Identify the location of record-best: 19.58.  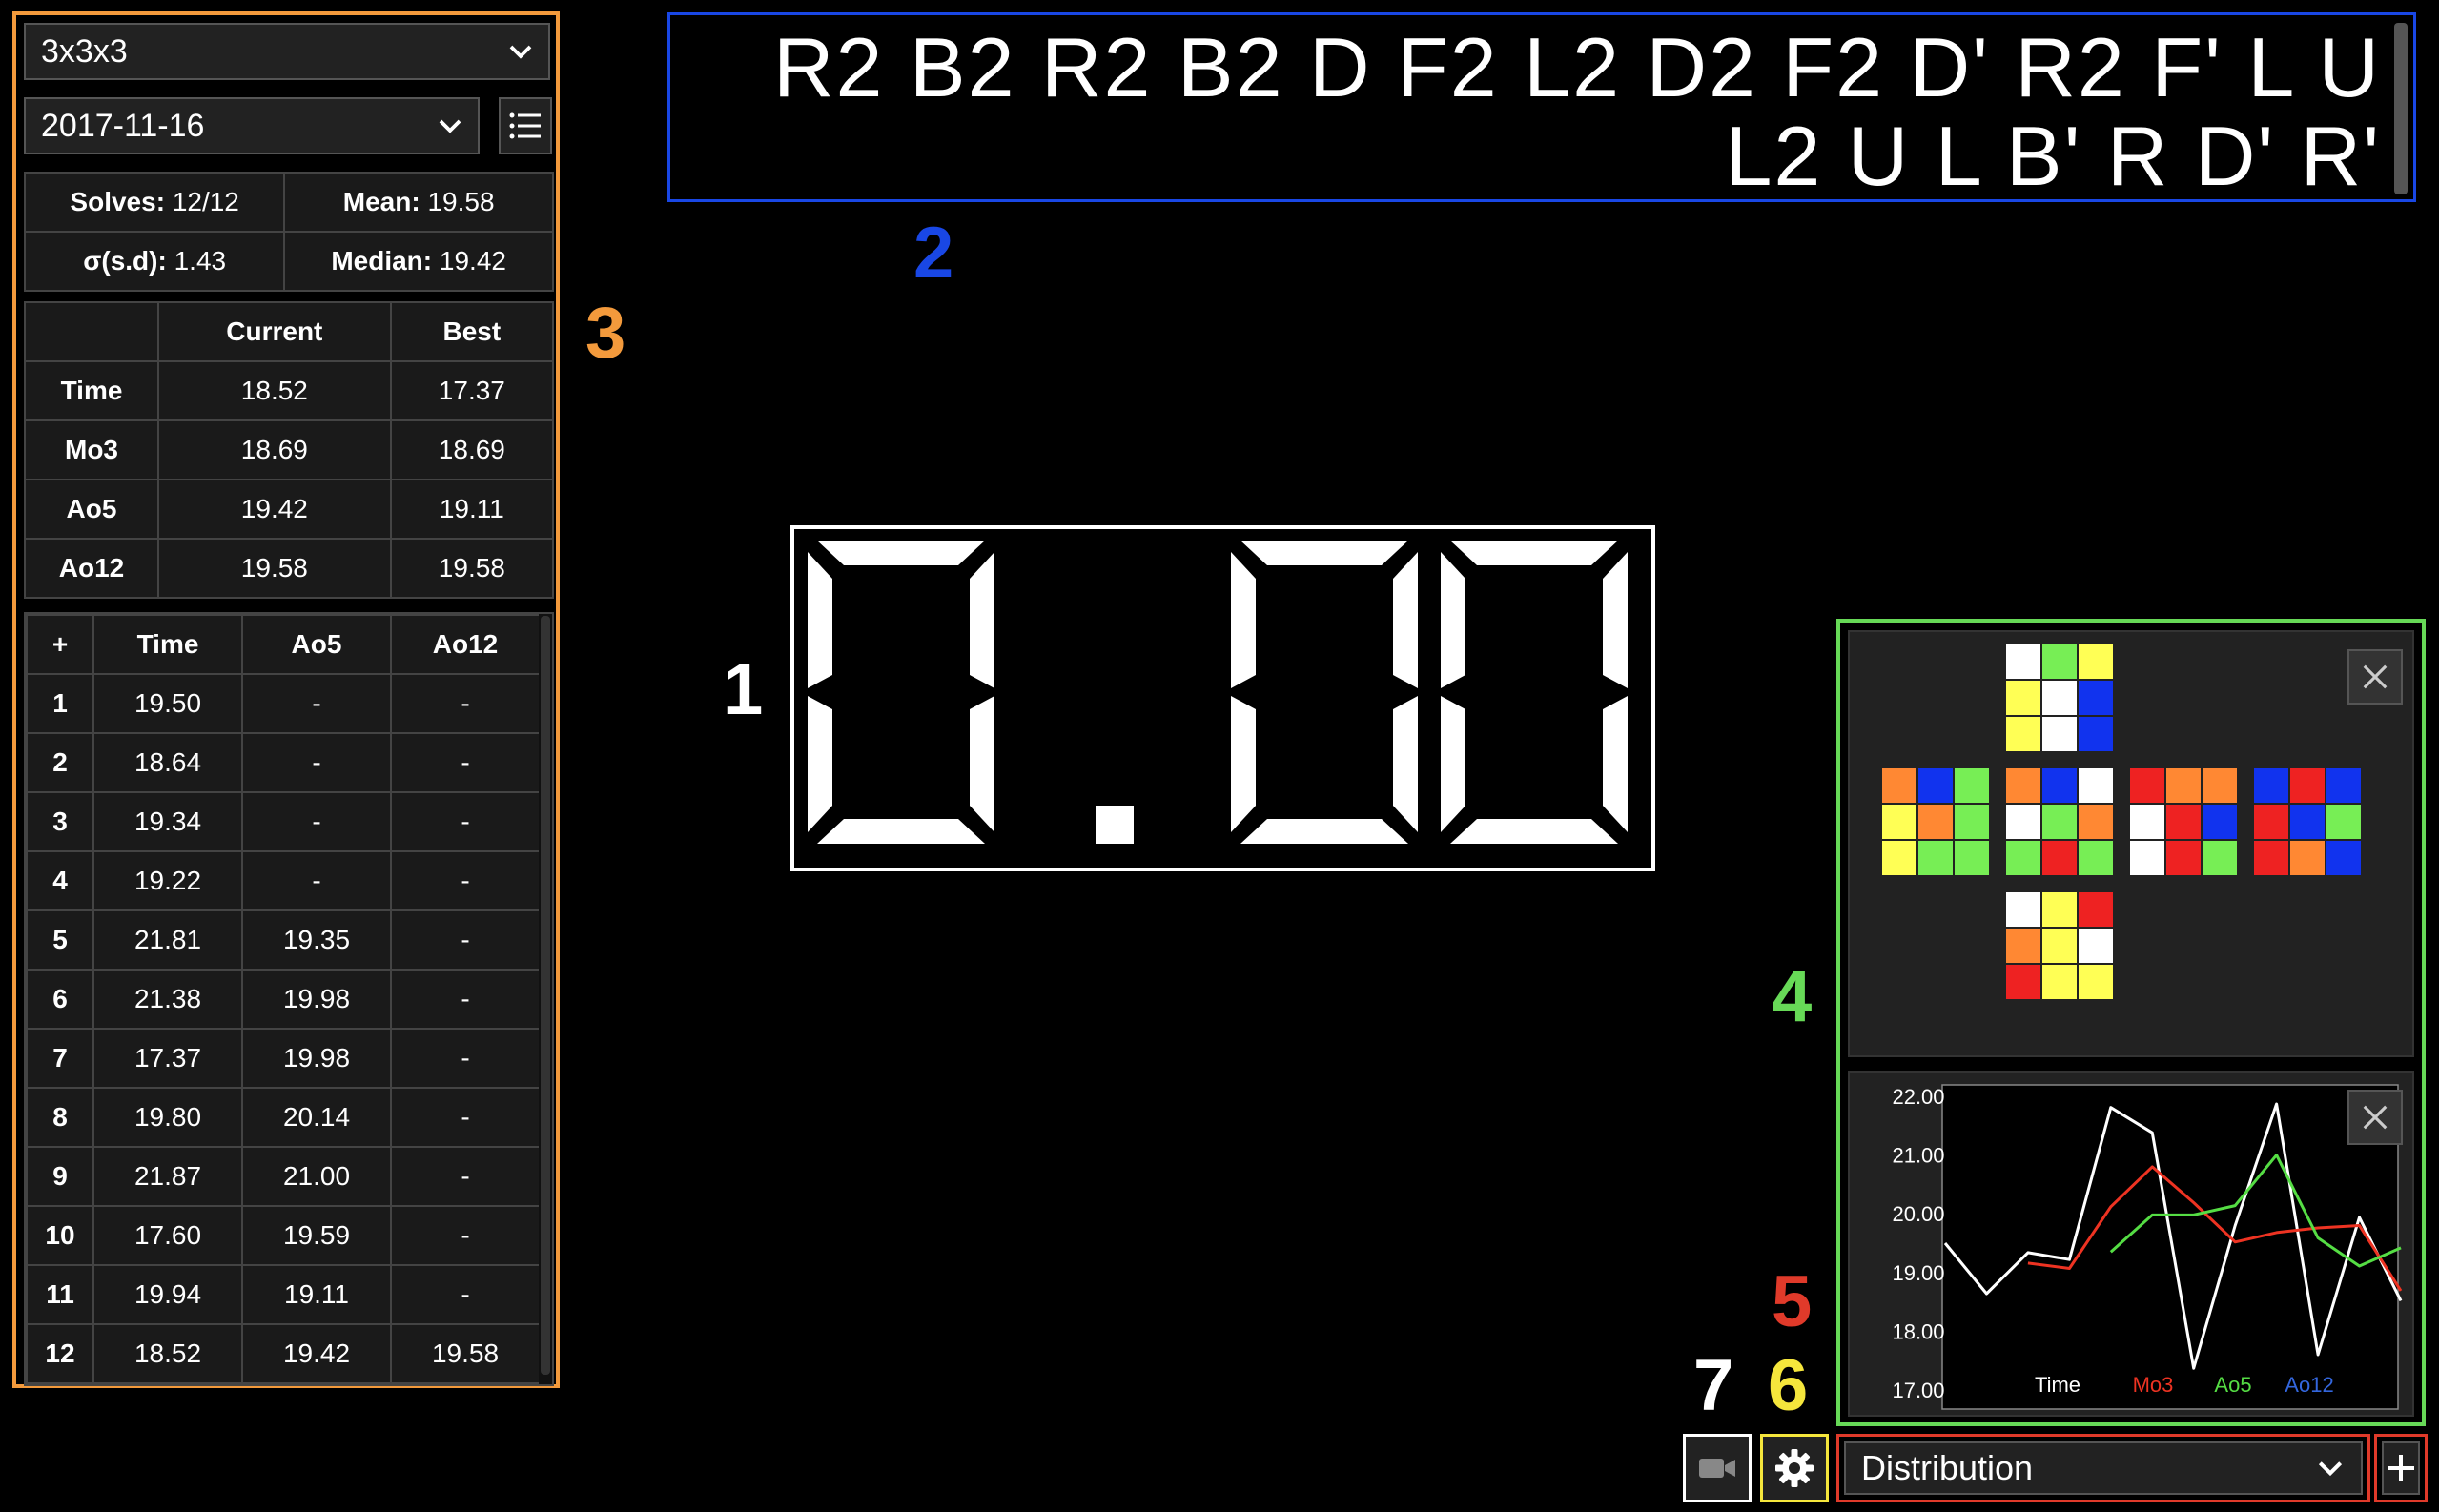
(472, 568).